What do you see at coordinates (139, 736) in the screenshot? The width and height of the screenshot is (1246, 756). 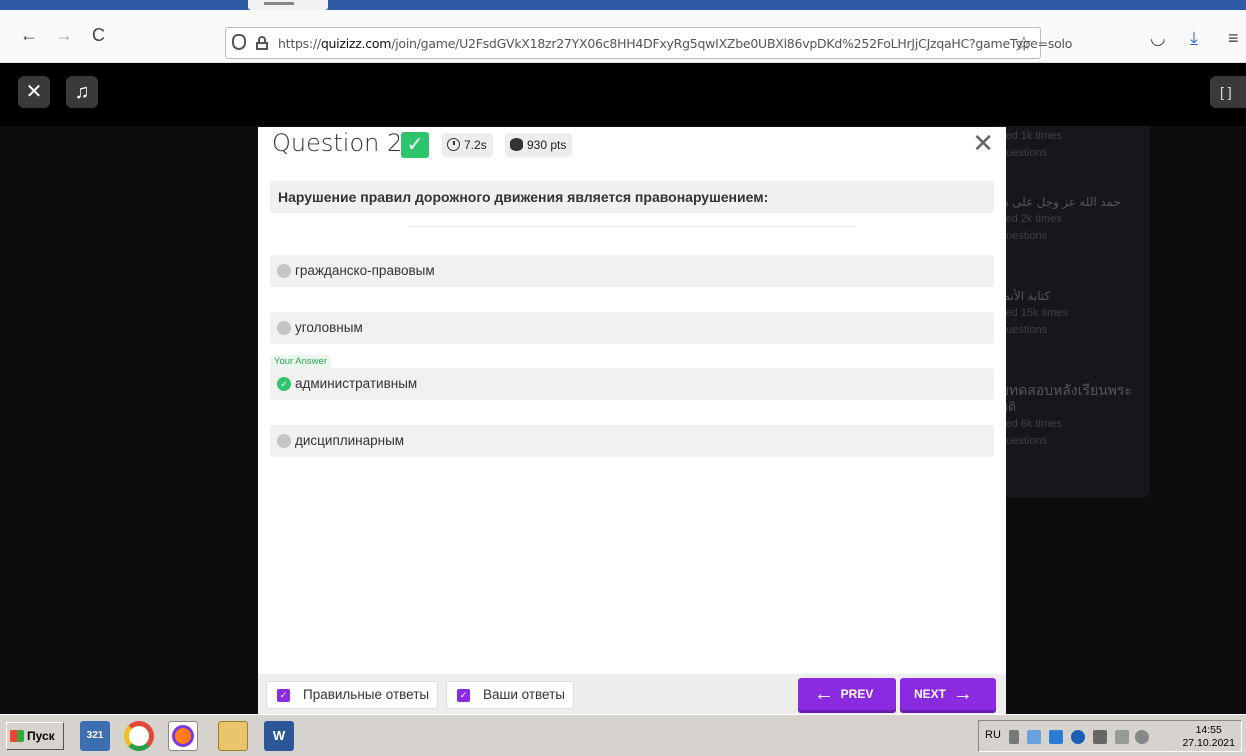 I see `chrome-app-icon` at bounding box center [139, 736].